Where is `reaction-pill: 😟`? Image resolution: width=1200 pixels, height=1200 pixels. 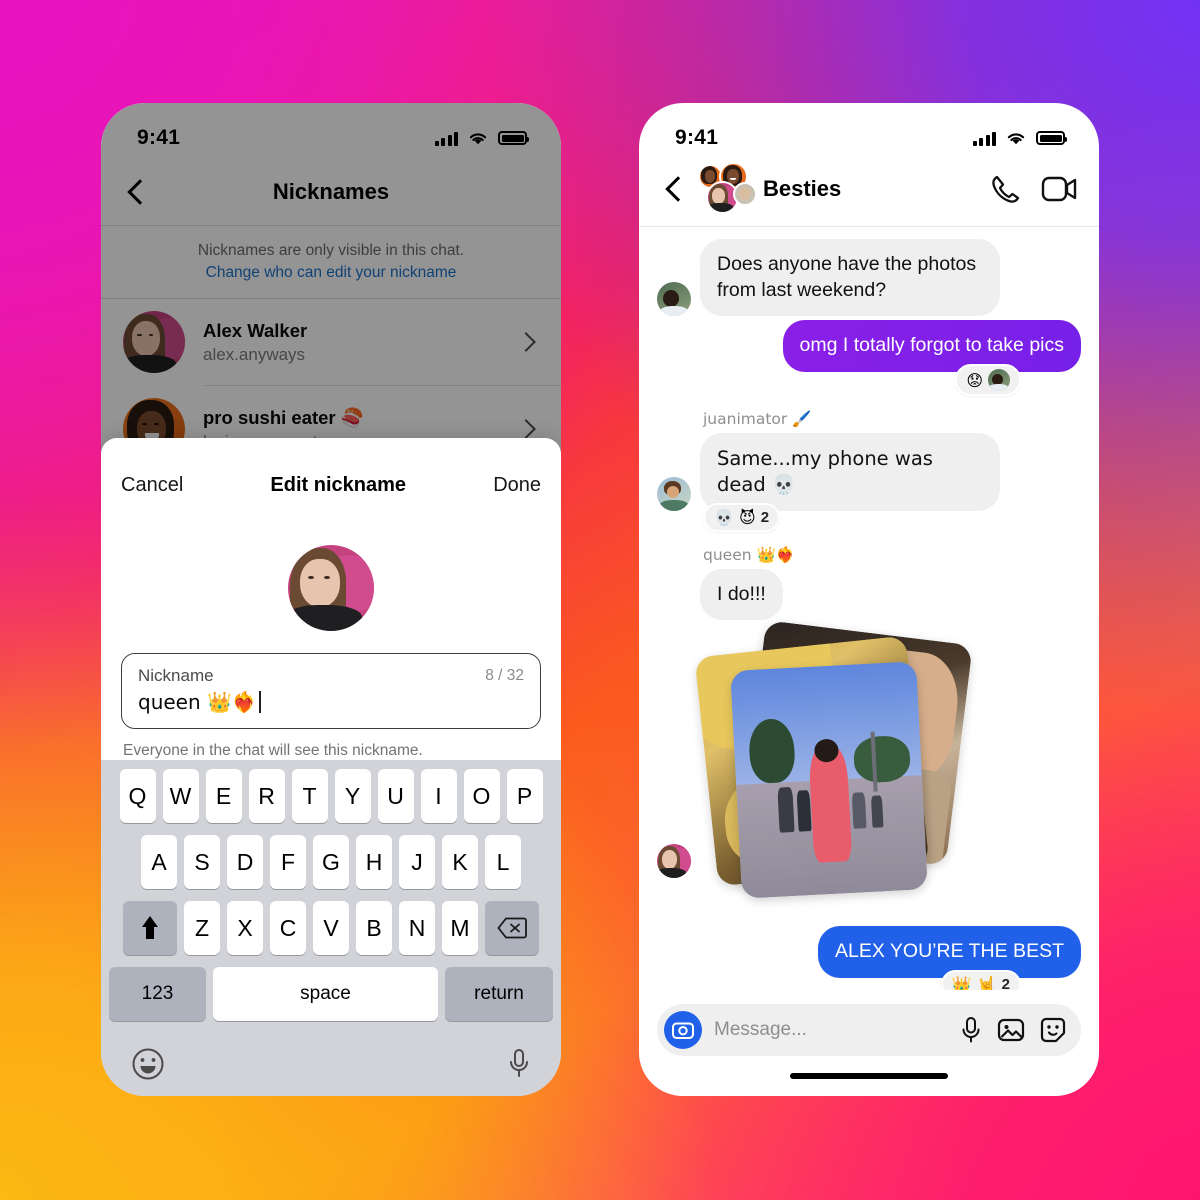
reaction-pill: 😟 is located at coordinates (988, 380).